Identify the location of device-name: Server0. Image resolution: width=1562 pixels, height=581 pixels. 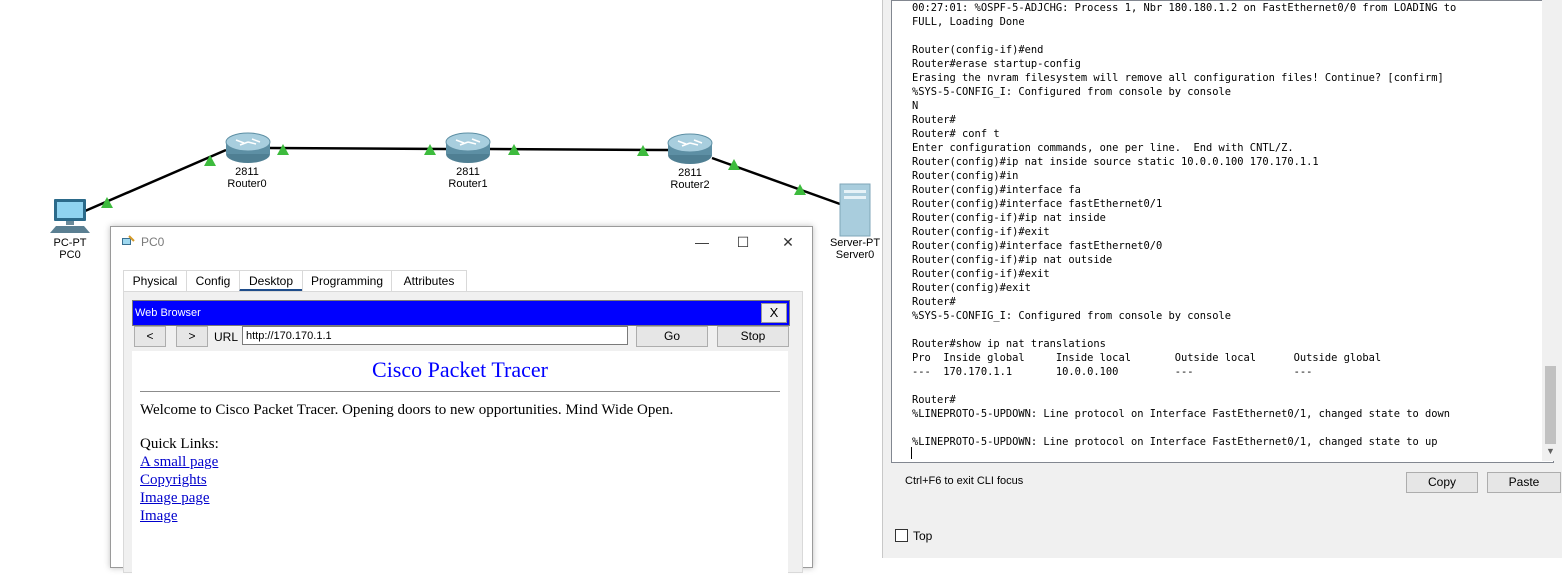
(855, 255).